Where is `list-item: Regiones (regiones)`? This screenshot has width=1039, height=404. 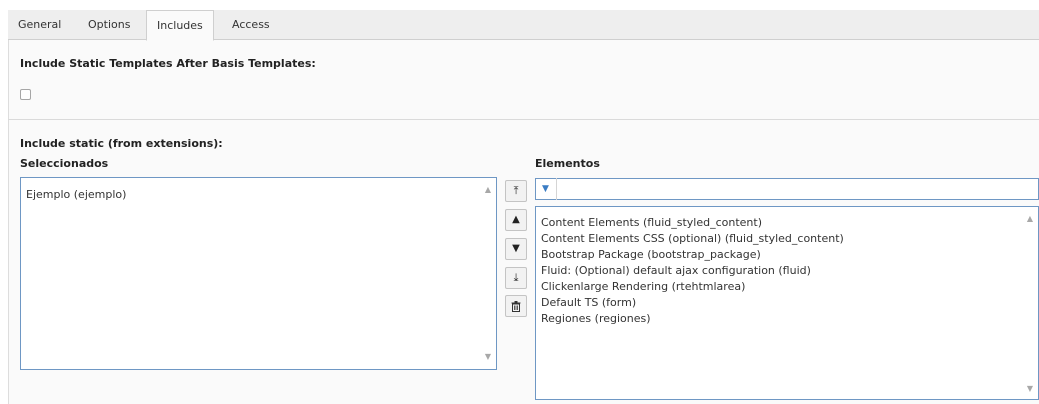
list-item: Regiones (regiones) is located at coordinates (596, 318).